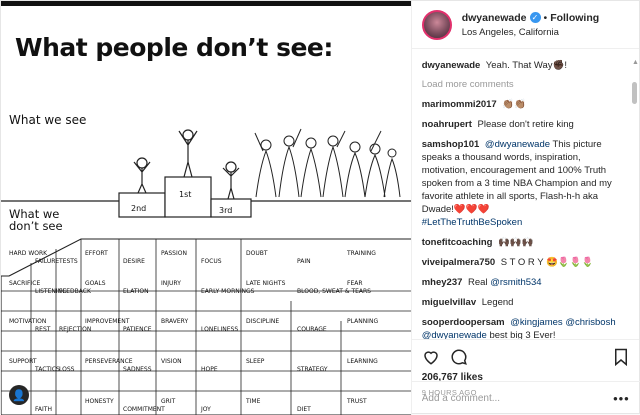 The width and height of the screenshot is (640, 415). What do you see at coordinates (463, 322) in the screenshot?
I see `comment-username: sooperdoopersam` at bounding box center [463, 322].